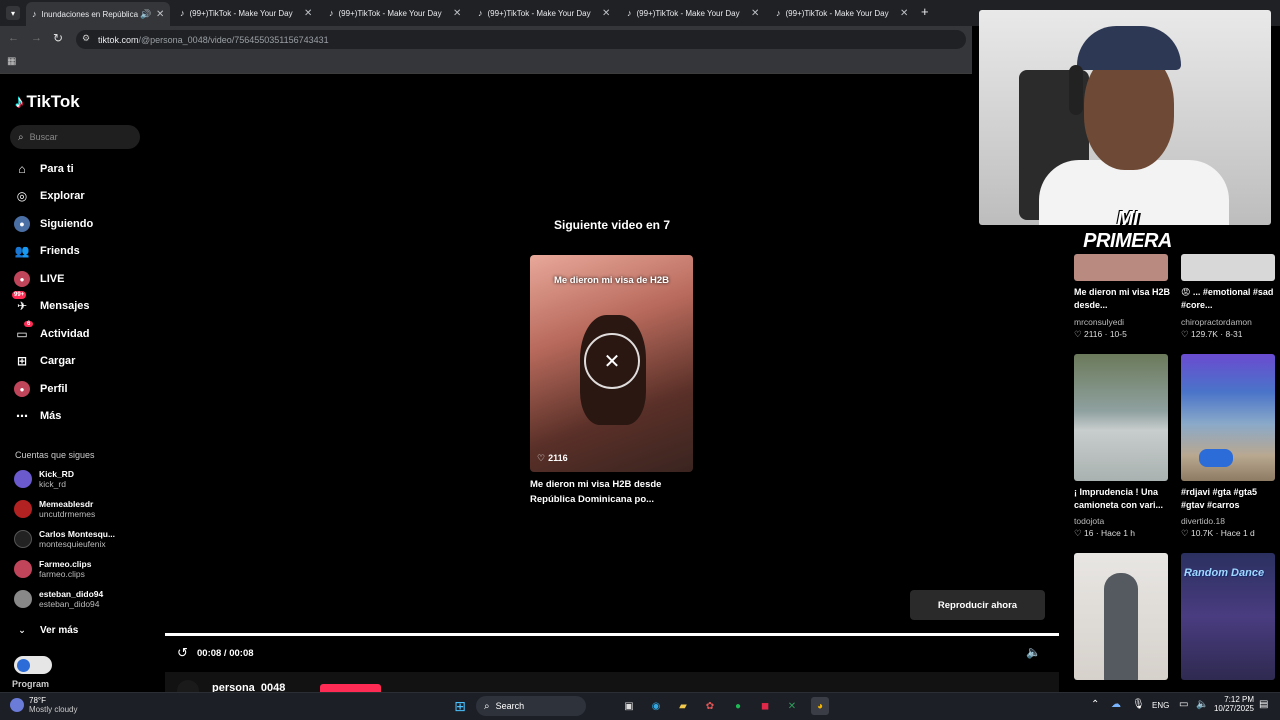 The width and height of the screenshot is (1280, 720). Describe the element at coordinates (51, 302) in the screenshot. I see `nav-item-mensajes: ✈ 99+ Mensajes` at that location.